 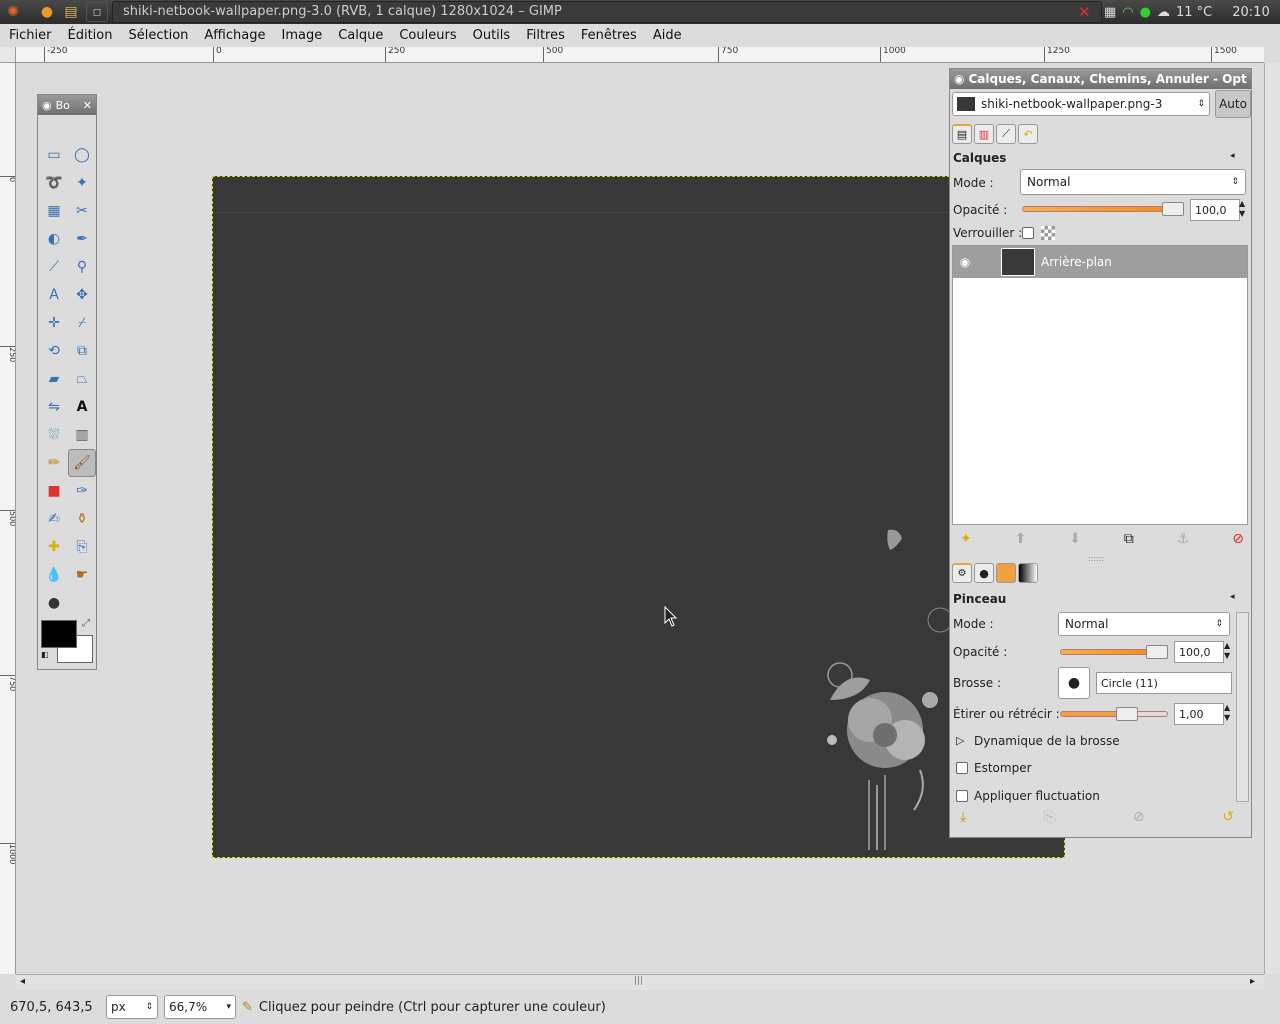 What do you see at coordinates (54, 463) in the screenshot?
I see `pencil-icon: ✏` at bounding box center [54, 463].